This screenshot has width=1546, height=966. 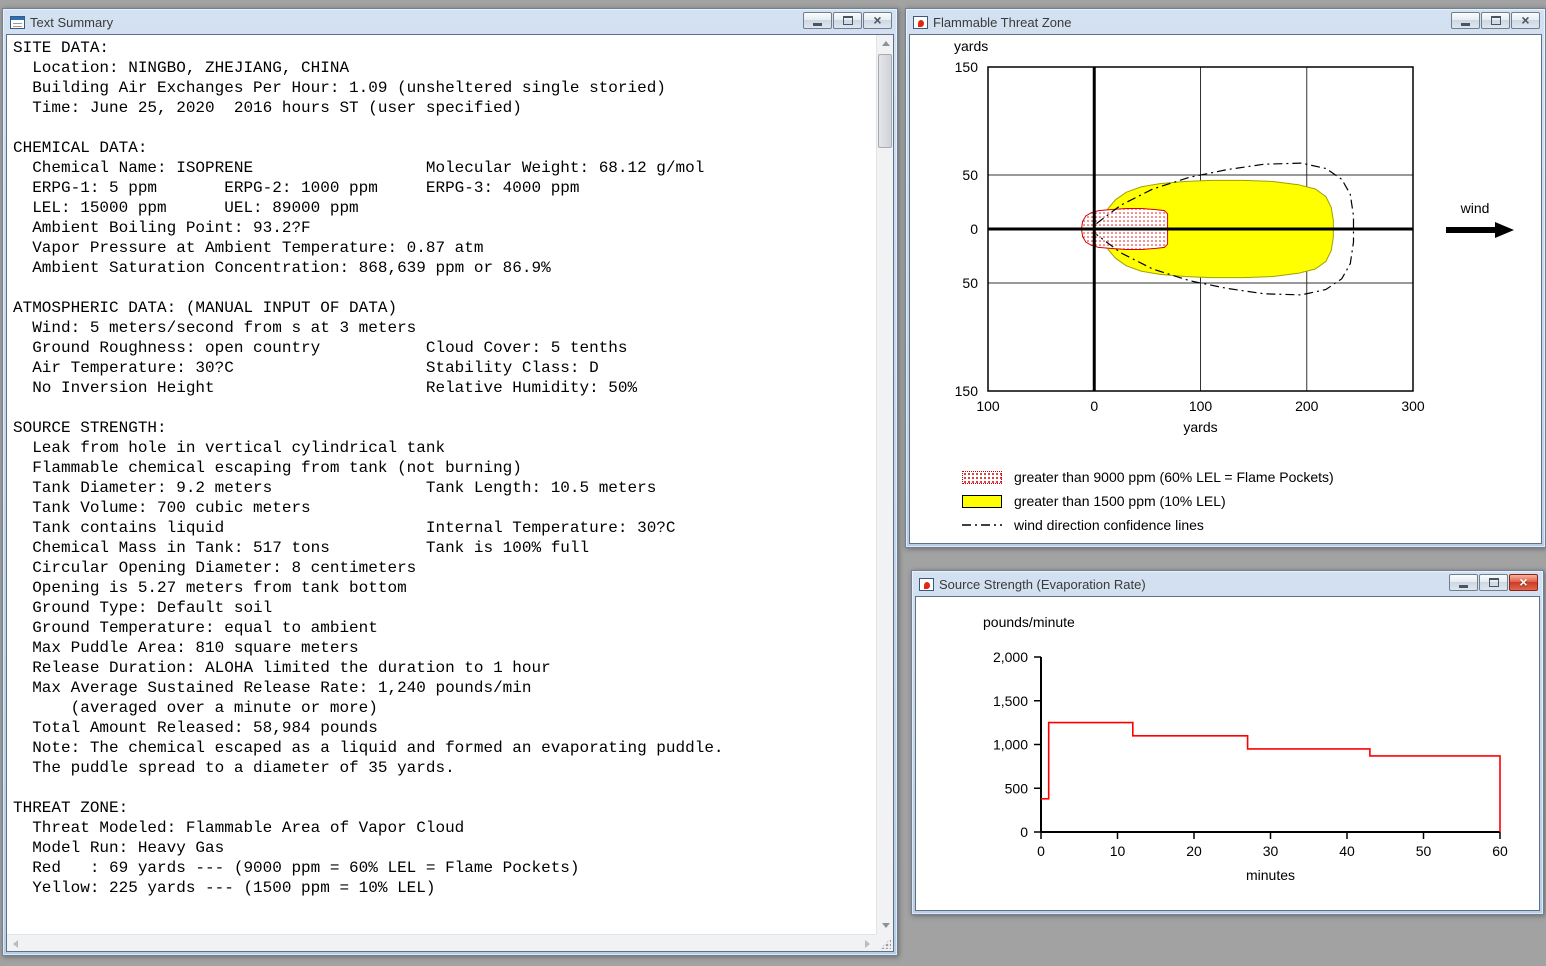 What do you see at coordinates (1271, 851) in the screenshot?
I see `x-tick-label: 30` at bounding box center [1271, 851].